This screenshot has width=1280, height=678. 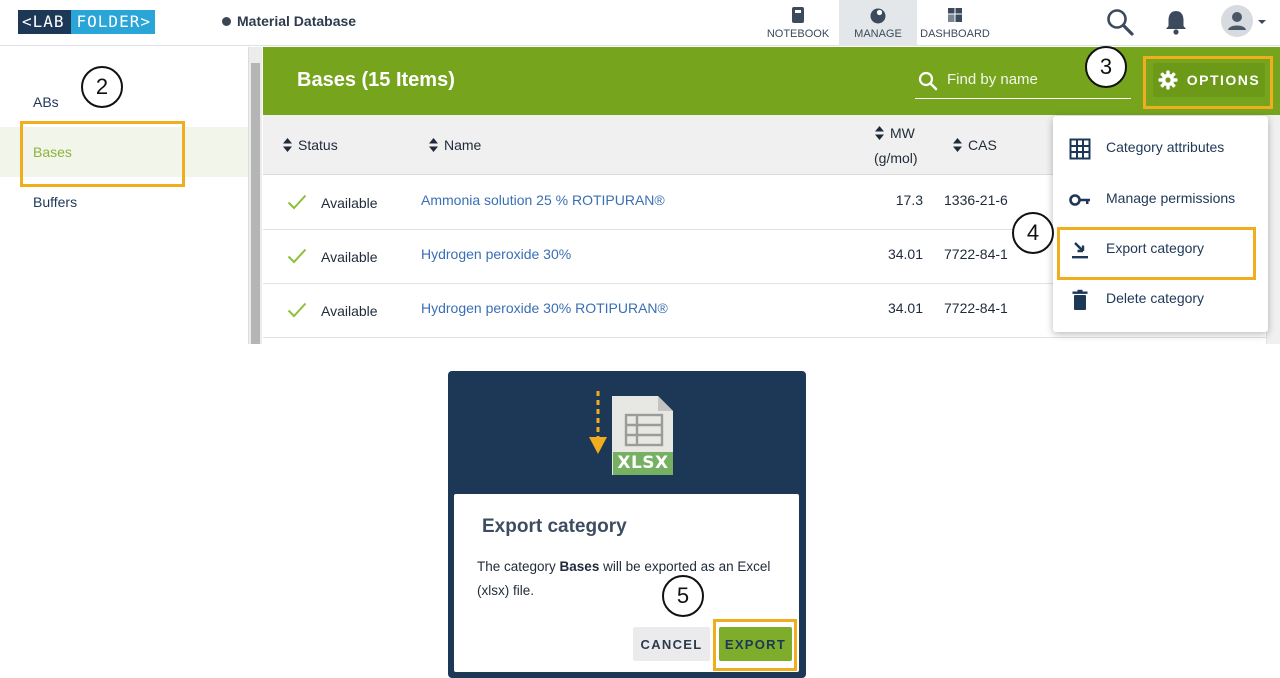 I want to click on avatar, so click(x=1237, y=21).